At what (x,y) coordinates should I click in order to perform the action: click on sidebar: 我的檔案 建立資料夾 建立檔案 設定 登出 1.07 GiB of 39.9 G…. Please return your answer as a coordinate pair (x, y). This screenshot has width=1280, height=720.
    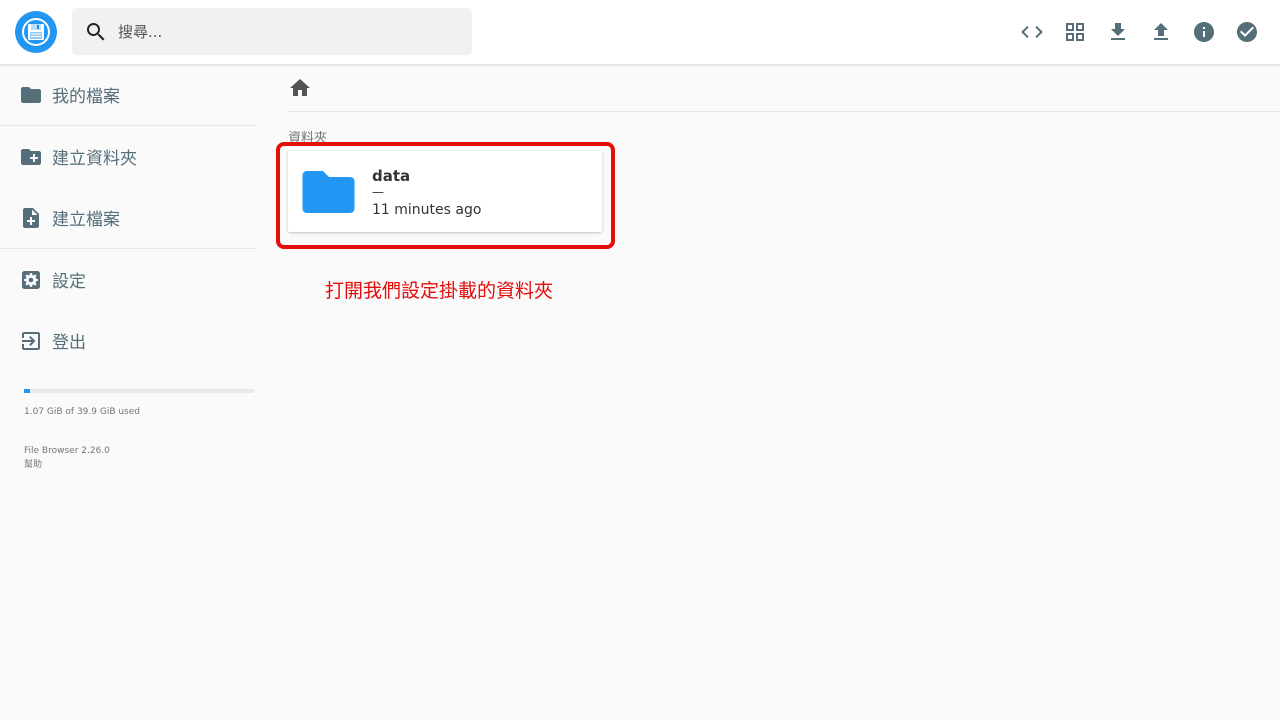
    Looking at the image, I should click on (128, 267).